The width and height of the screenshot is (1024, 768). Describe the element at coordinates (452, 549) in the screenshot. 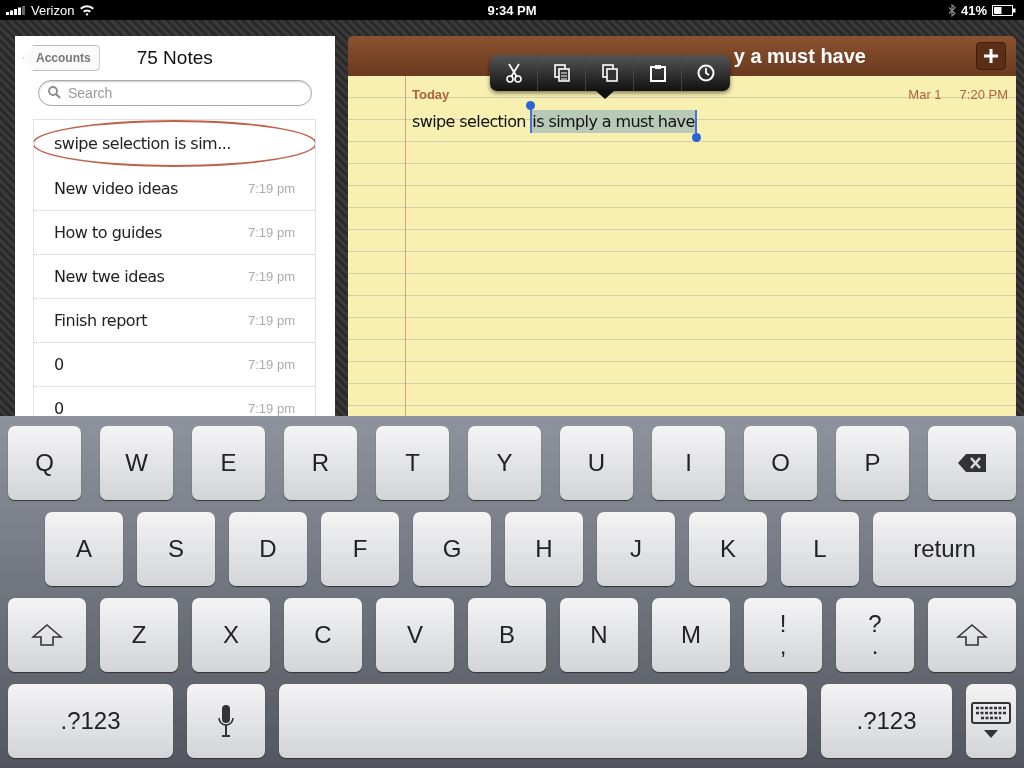

I see `letter-key: G` at that location.